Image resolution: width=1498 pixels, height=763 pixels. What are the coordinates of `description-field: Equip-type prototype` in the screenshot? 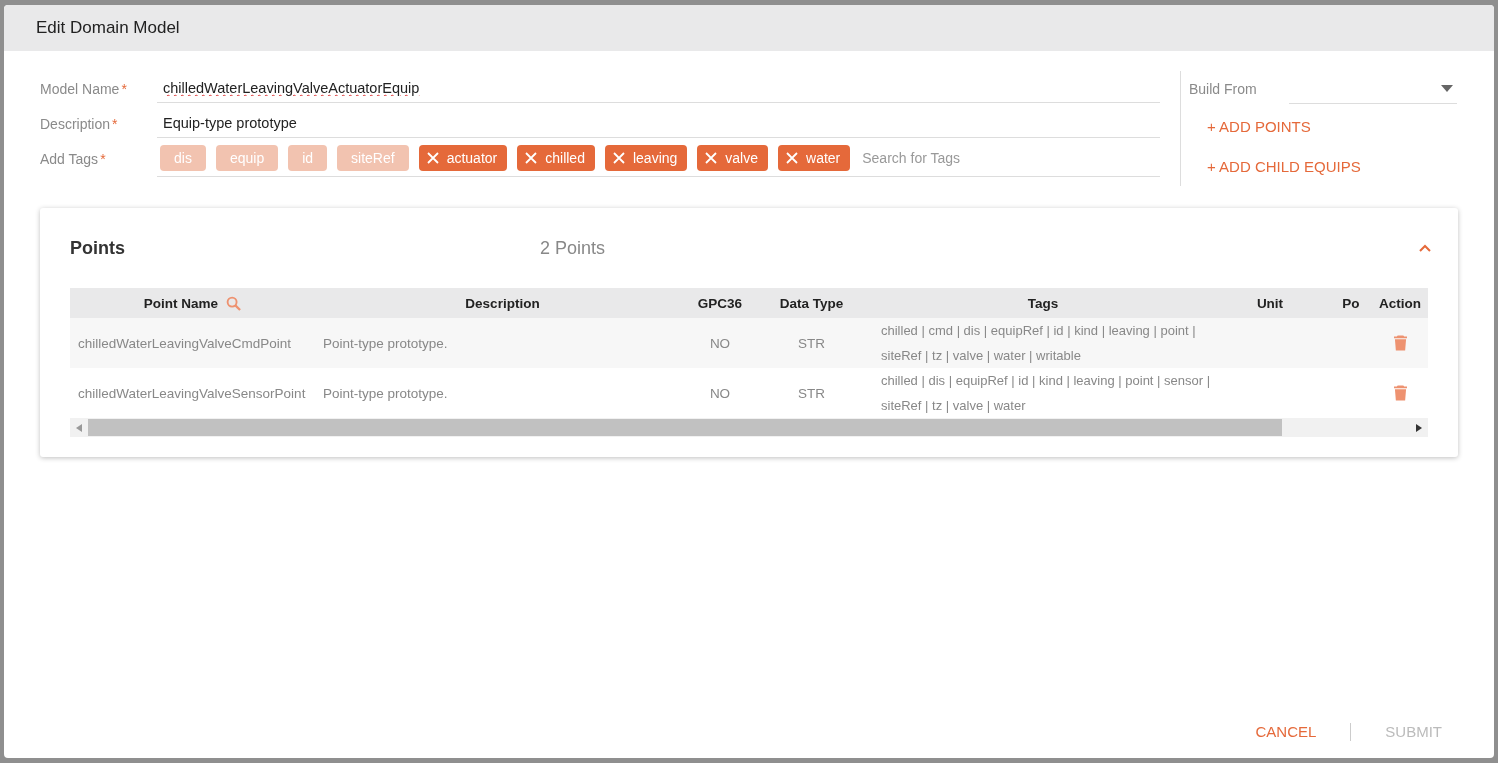 It's located at (658, 123).